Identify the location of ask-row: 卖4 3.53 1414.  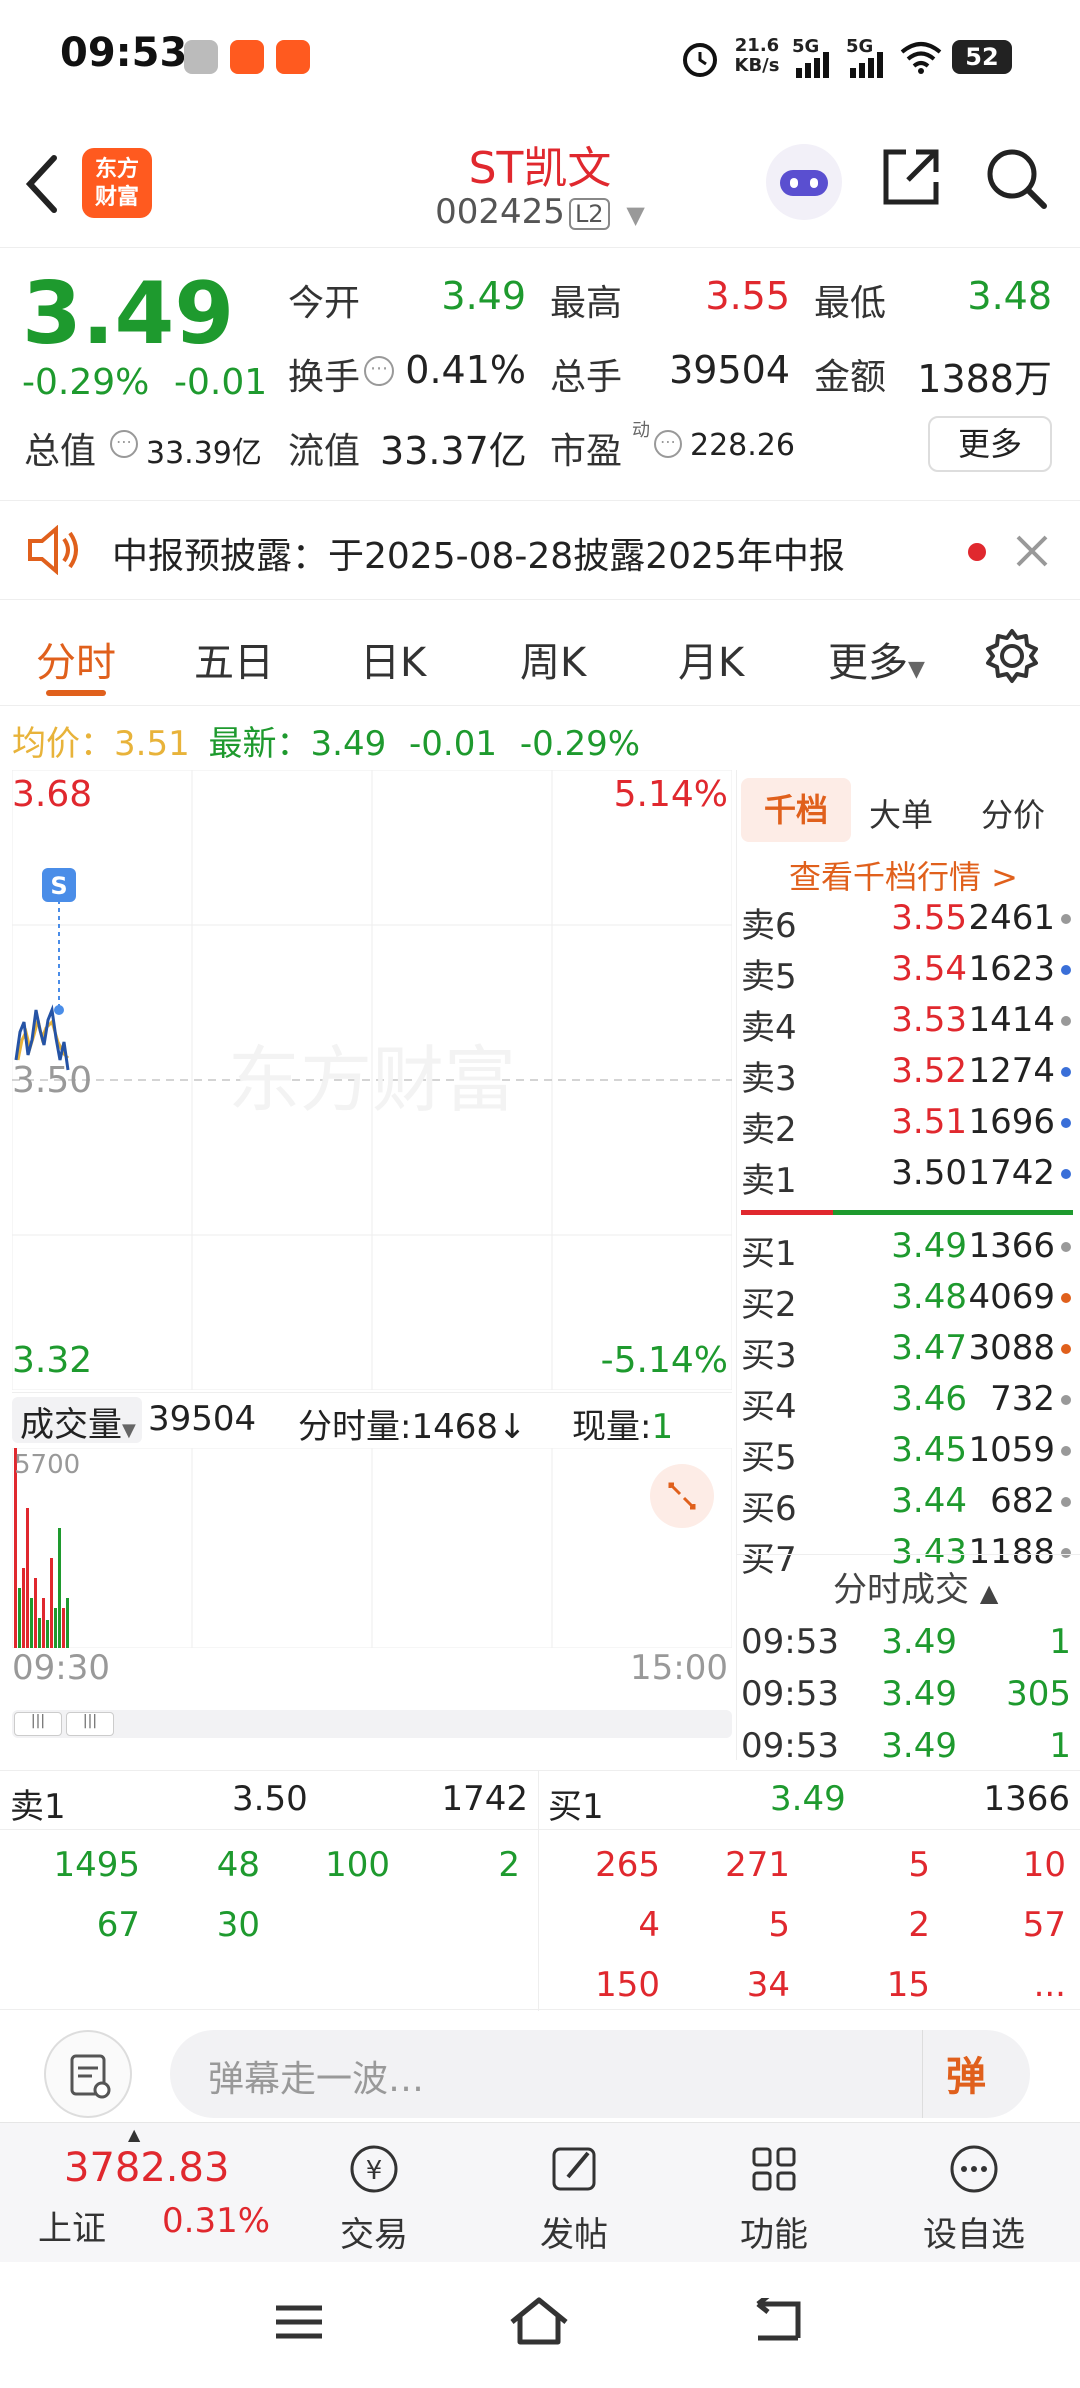
(907, 1022).